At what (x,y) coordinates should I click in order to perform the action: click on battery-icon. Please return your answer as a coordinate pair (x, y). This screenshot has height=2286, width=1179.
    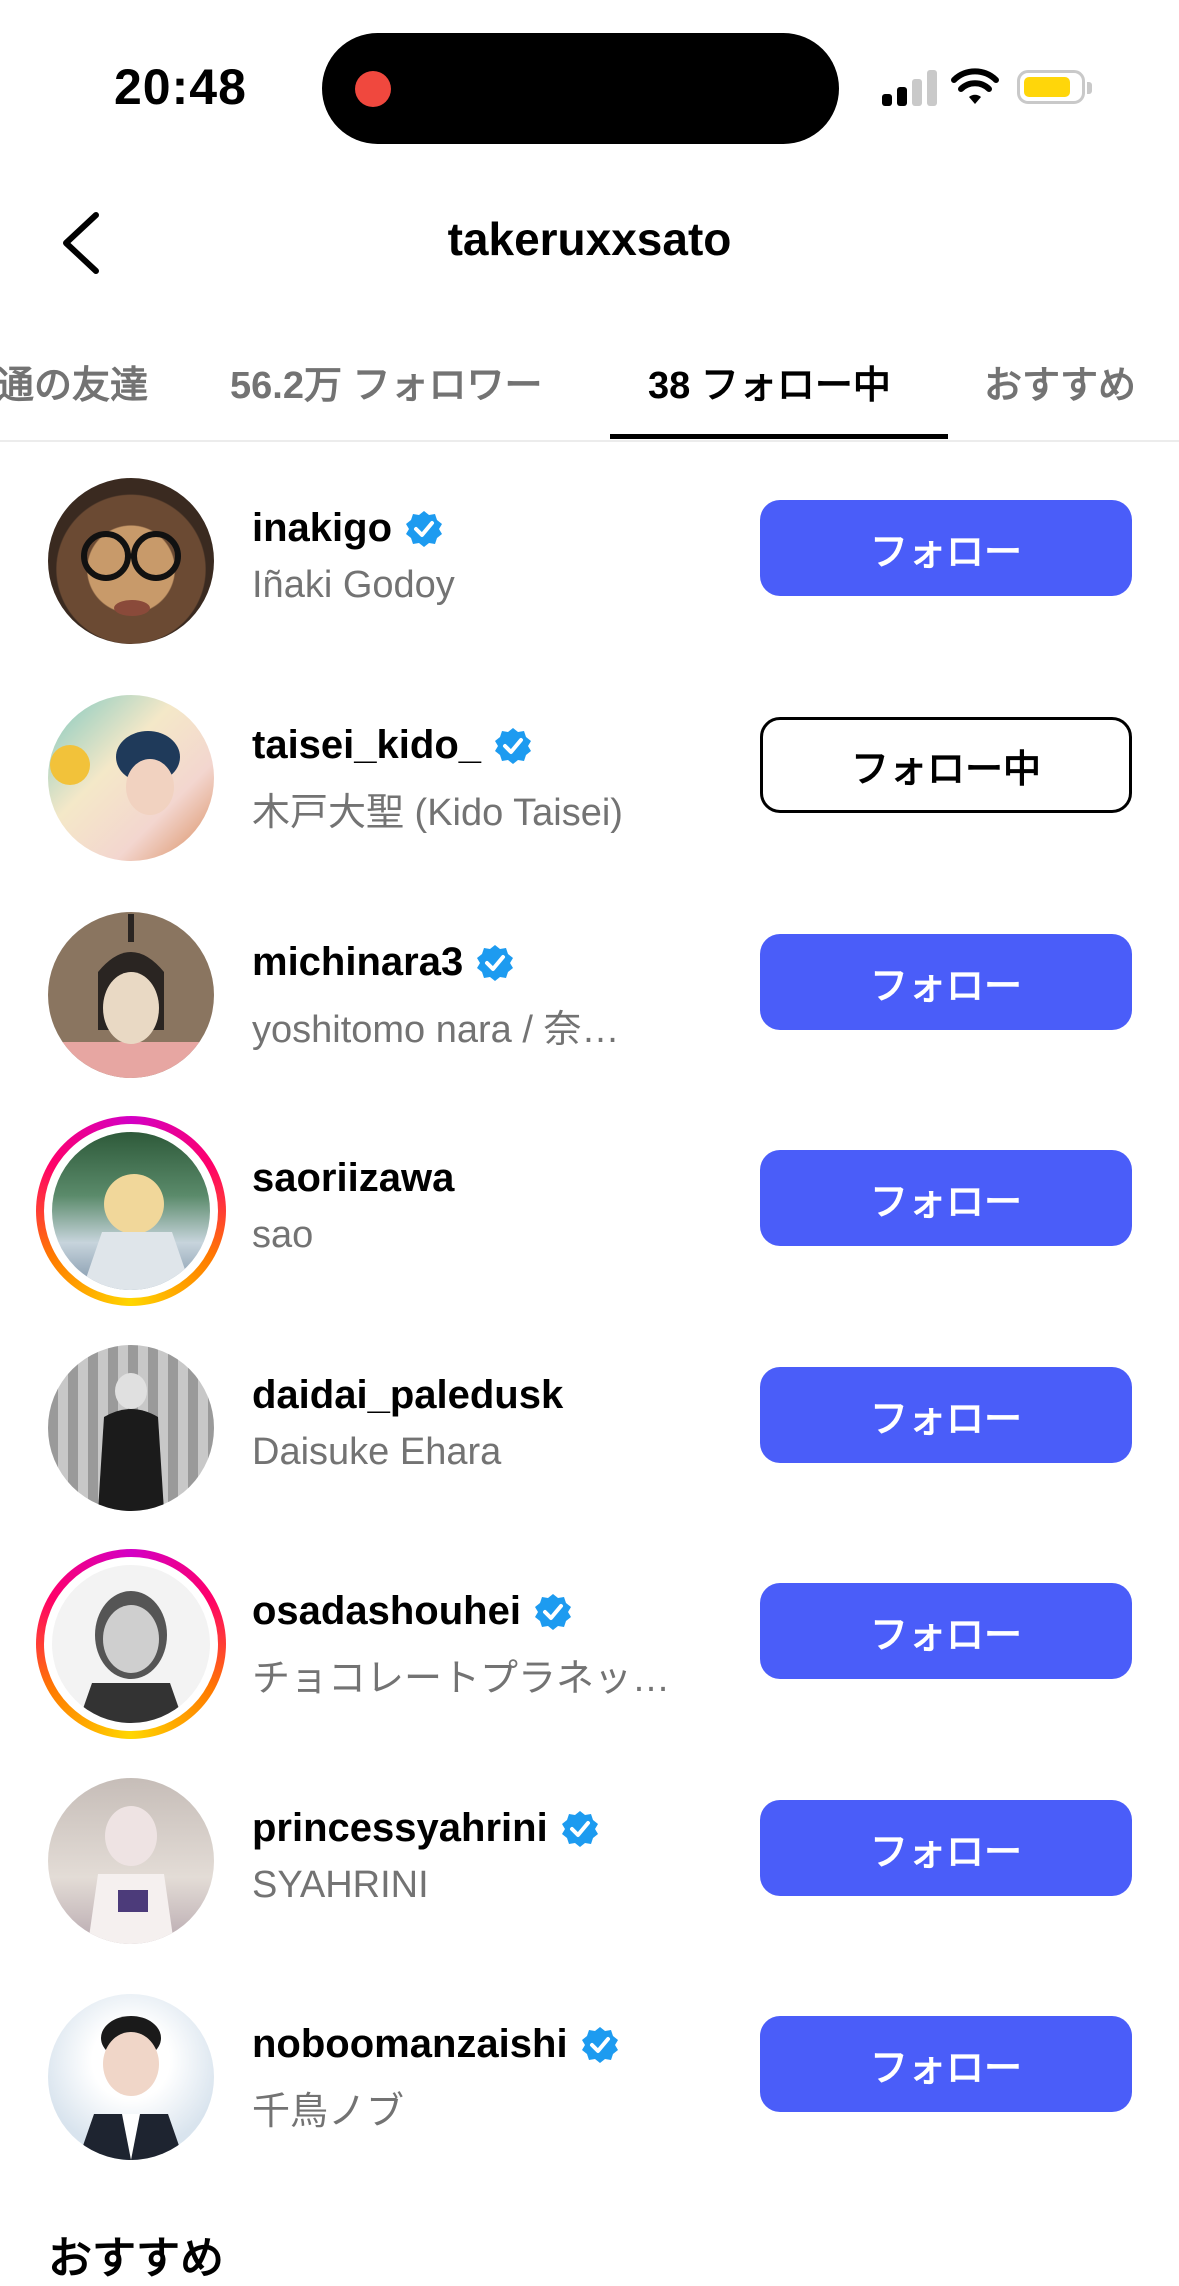
    Looking at the image, I should click on (1054, 87).